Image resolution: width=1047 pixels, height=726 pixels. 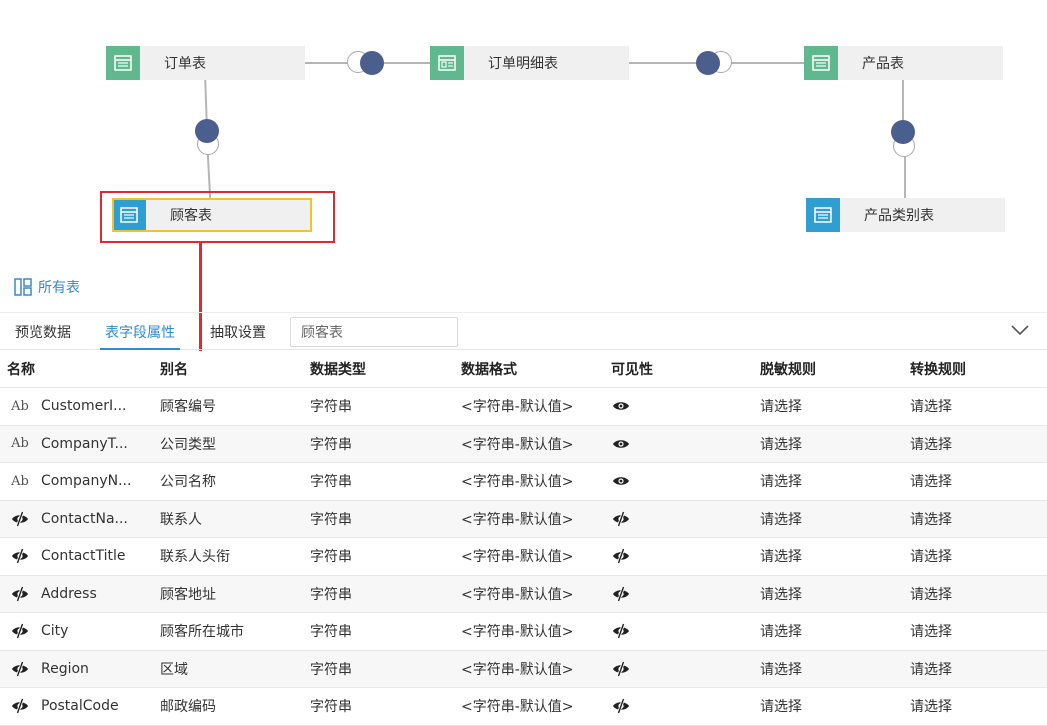 What do you see at coordinates (788, 369) in the screenshot?
I see `column-header-masking-rule: 脱敏规则` at bounding box center [788, 369].